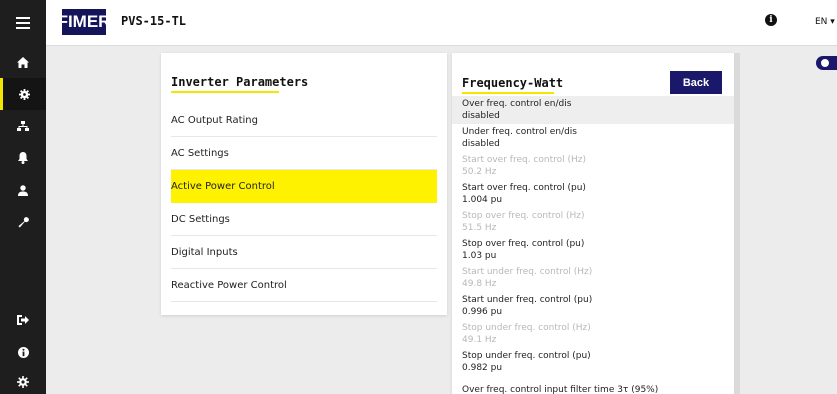  What do you see at coordinates (304, 153) in the screenshot?
I see `menu-item-ac-settings: AC Settings` at bounding box center [304, 153].